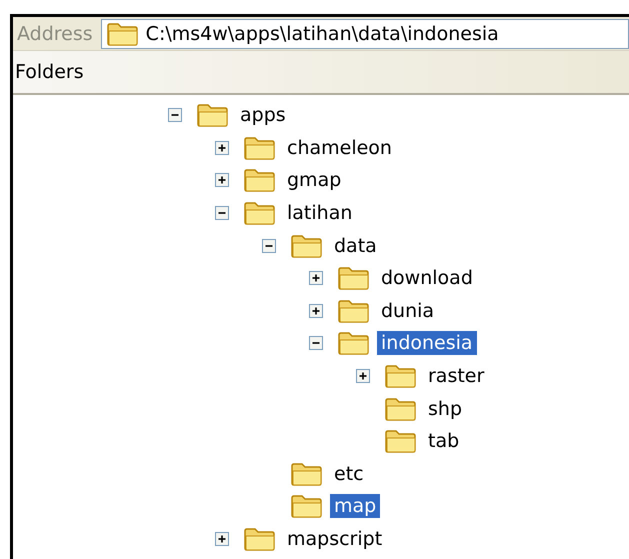 The image size is (629, 559). I want to click on folder-item: mapscript, so click(334, 539).